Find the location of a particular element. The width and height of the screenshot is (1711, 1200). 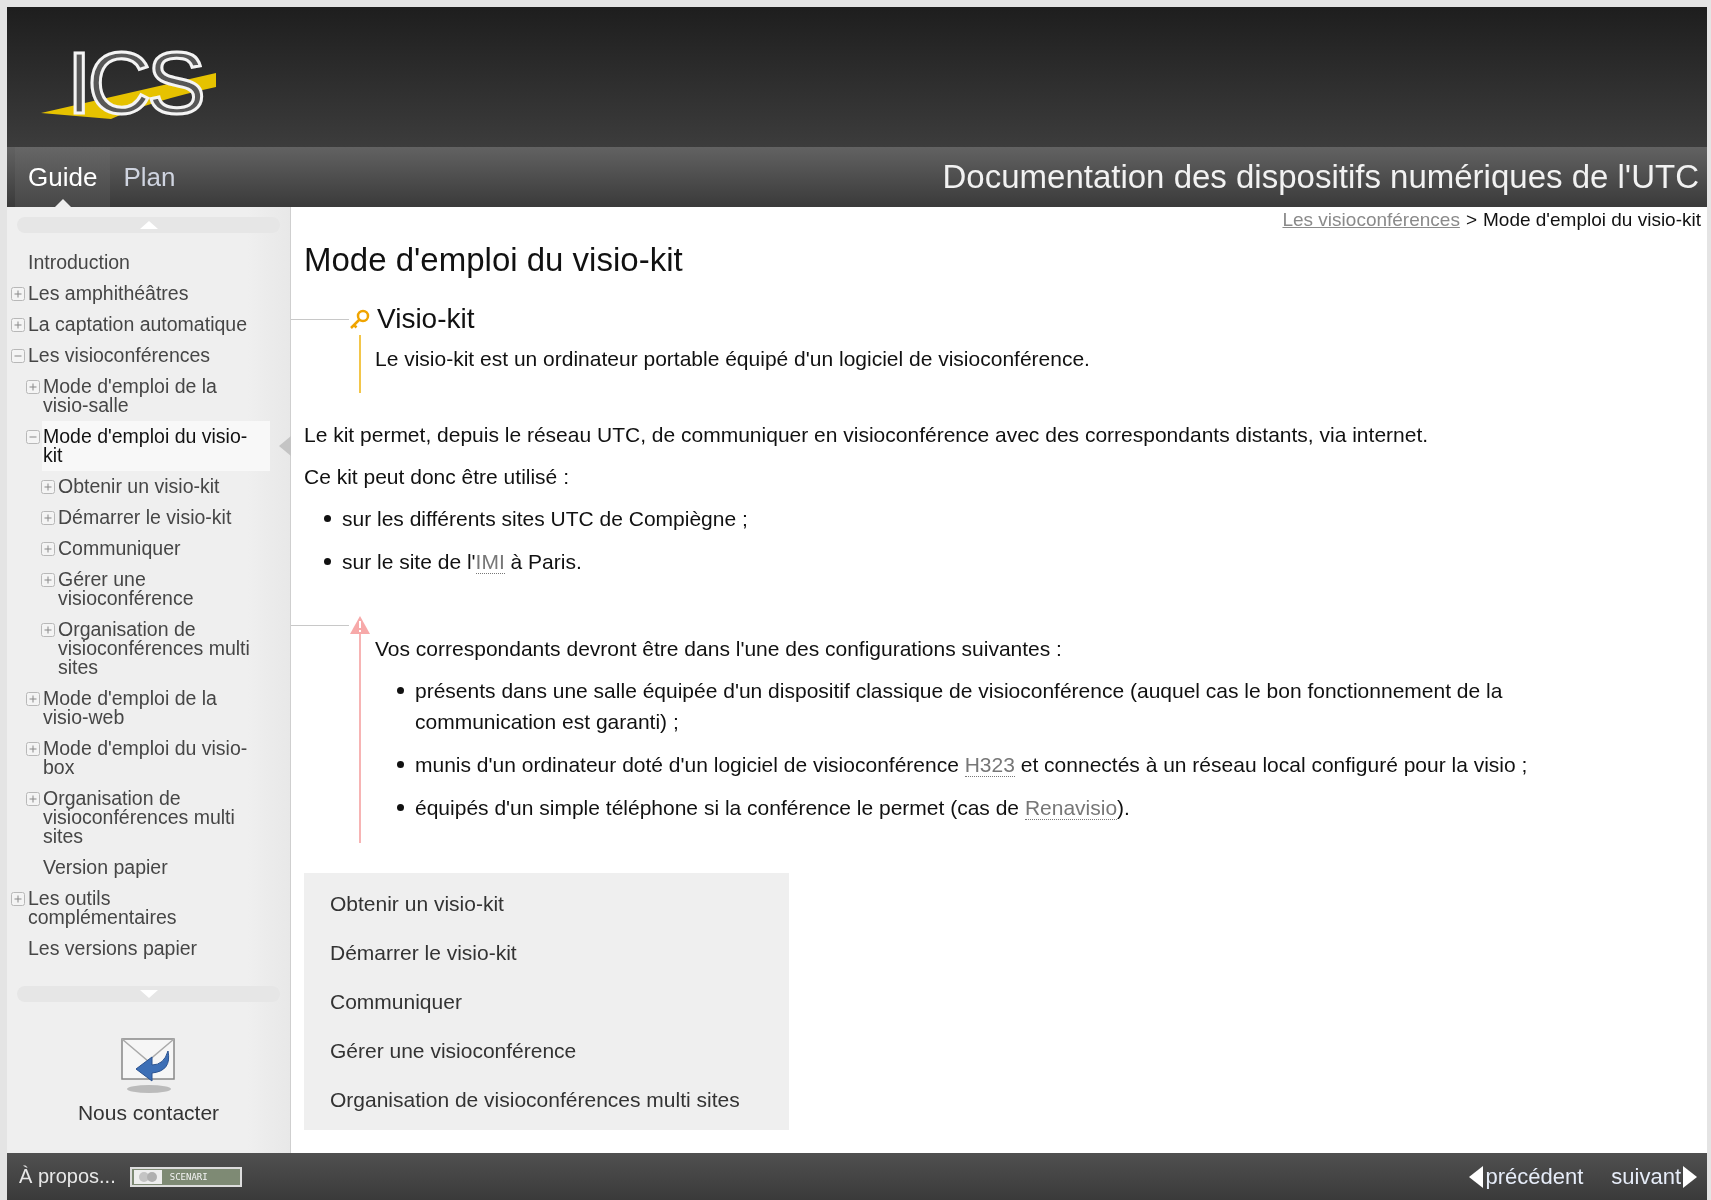

caret-down-icon is located at coordinates (148, 994).